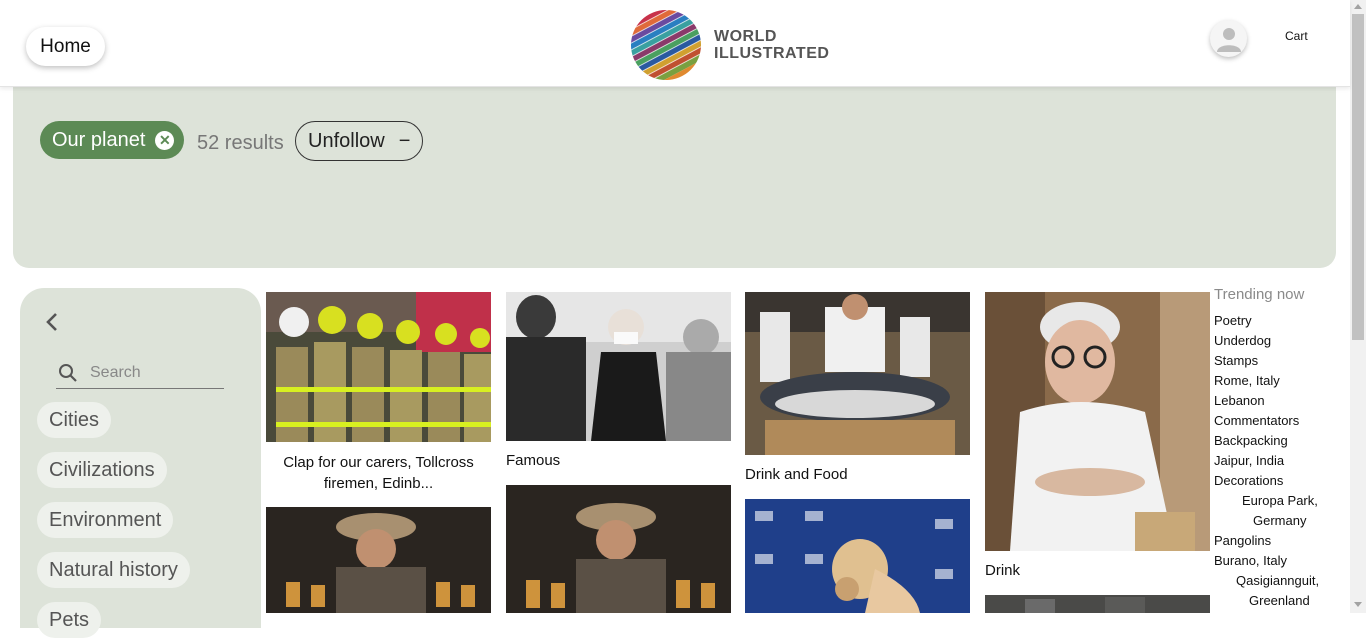 This screenshot has width=1366, height=638. Describe the element at coordinates (346, 140) in the screenshot. I see `unfollow-label: Unfollow` at that location.